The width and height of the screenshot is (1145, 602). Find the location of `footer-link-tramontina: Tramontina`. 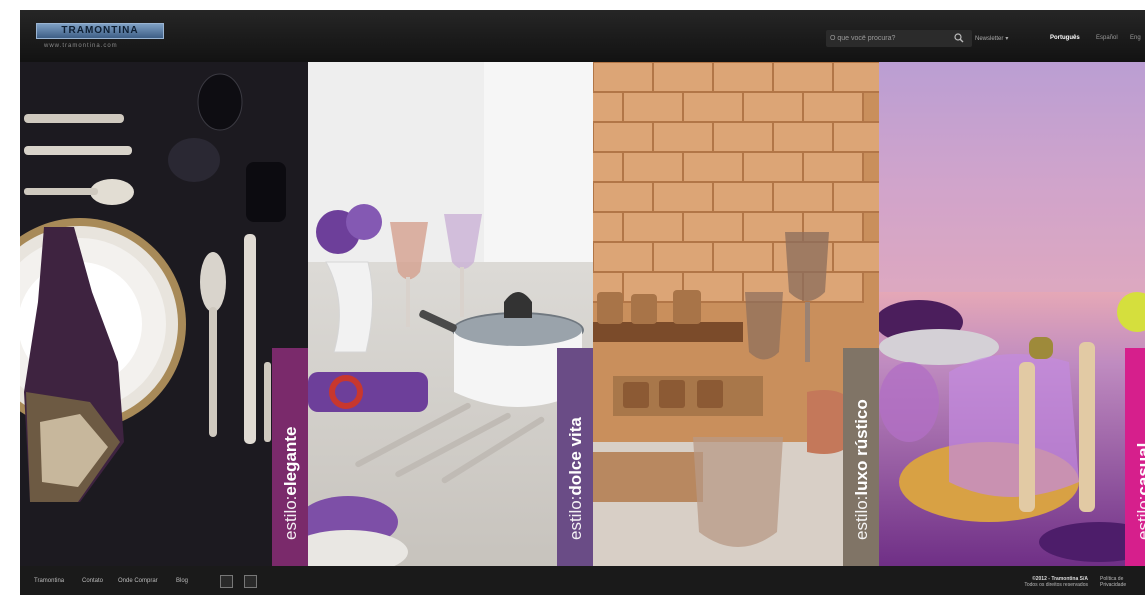

footer-link-tramontina: Tramontina is located at coordinates (49, 581).